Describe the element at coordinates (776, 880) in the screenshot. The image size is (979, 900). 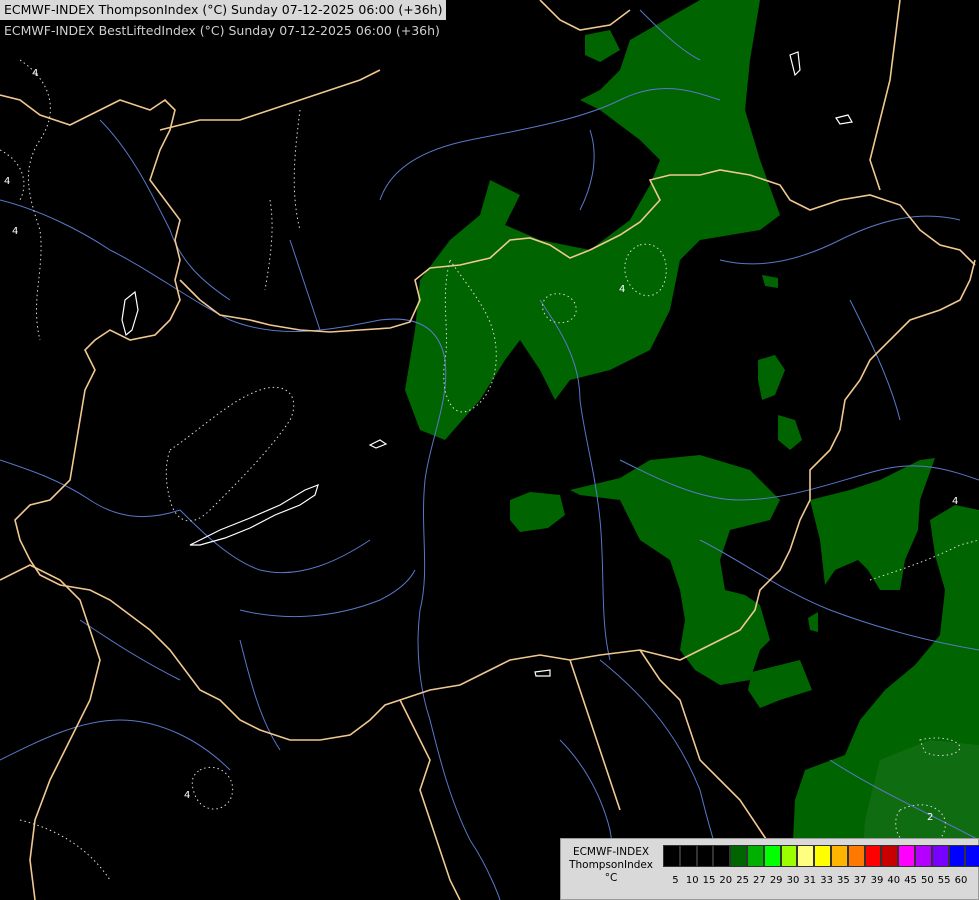
I see `legend-tick-label: 29` at that location.